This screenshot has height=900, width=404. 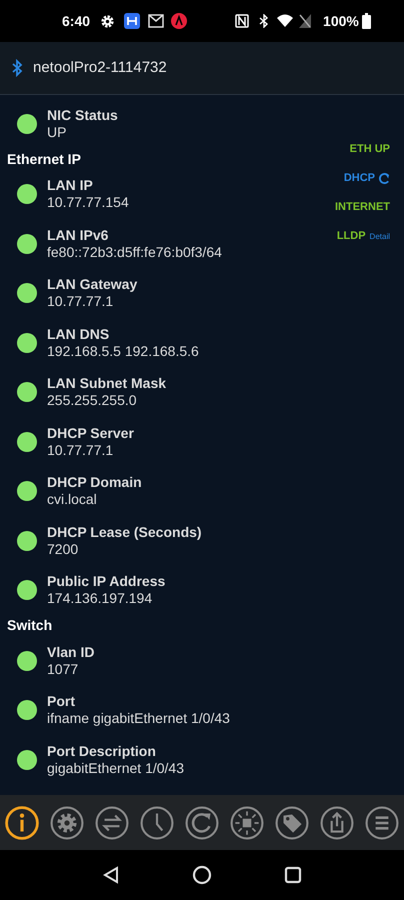 I want to click on battery-percent: 100%, so click(x=341, y=21).